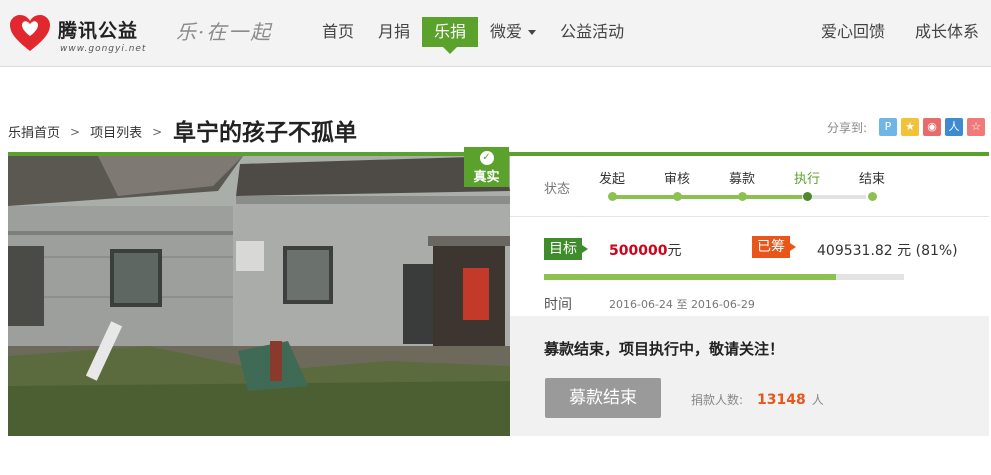  Describe the element at coordinates (932, 127) in the screenshot. I see `weibo-icon: ◉` at that location.